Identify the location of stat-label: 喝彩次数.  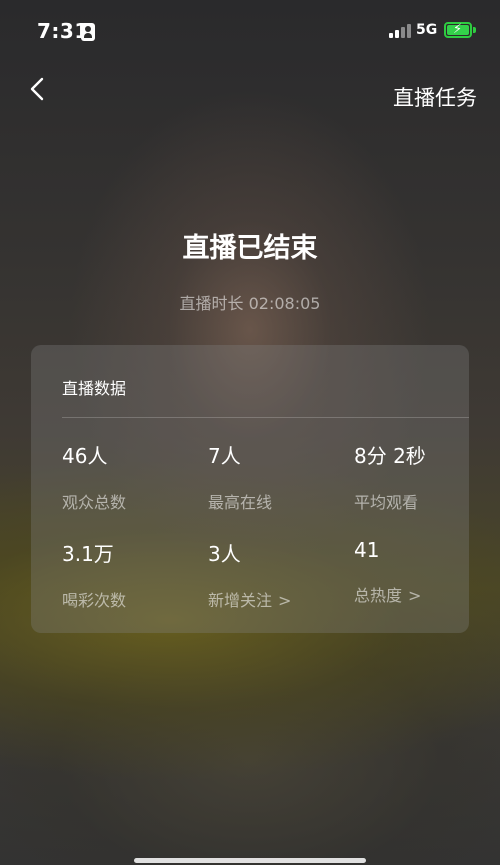
(94, 600).